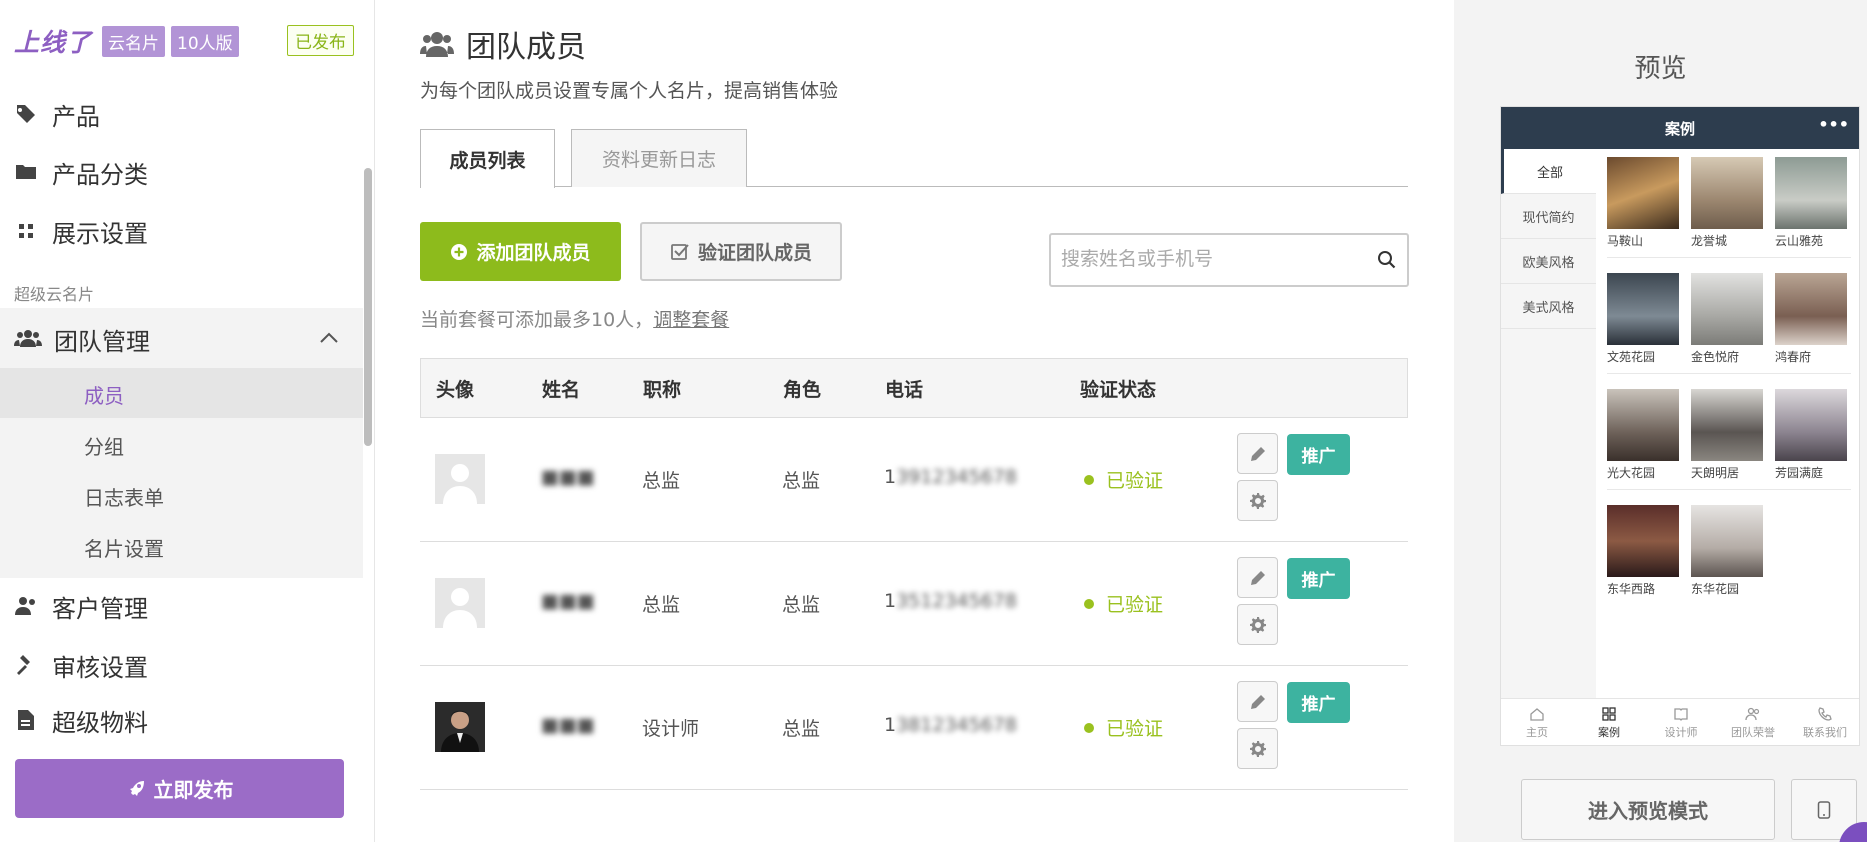 Image resolution: width=1867 pixels, height=842 pixels. I want to click on case-card: 芳园满庭, so click(1811, 435).